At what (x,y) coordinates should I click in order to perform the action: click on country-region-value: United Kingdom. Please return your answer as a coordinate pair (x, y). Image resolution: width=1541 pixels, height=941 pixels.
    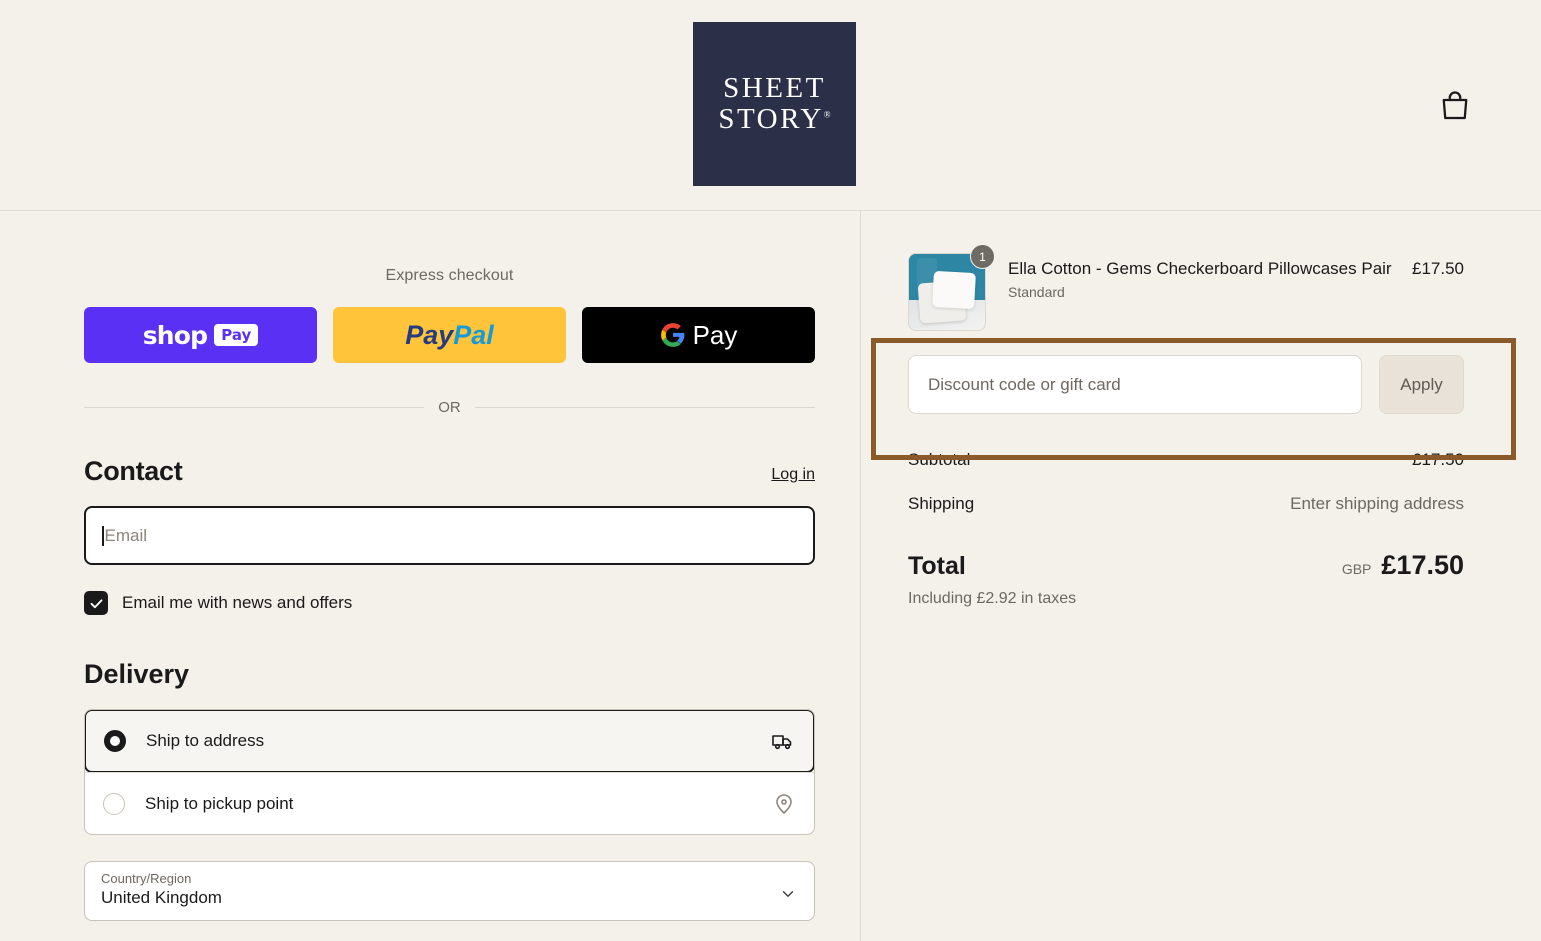
    Looking at the image, I should click on (161, 897).